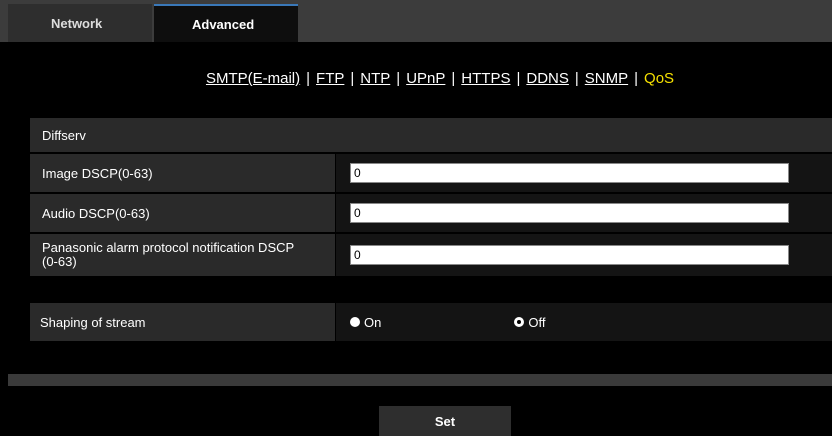 The width and height of the screenshot is (832, 436). Describe the element at coordinates (253, 78) in the screenshot. I see `link-smtp: SMTP(E-mail)` at that location.